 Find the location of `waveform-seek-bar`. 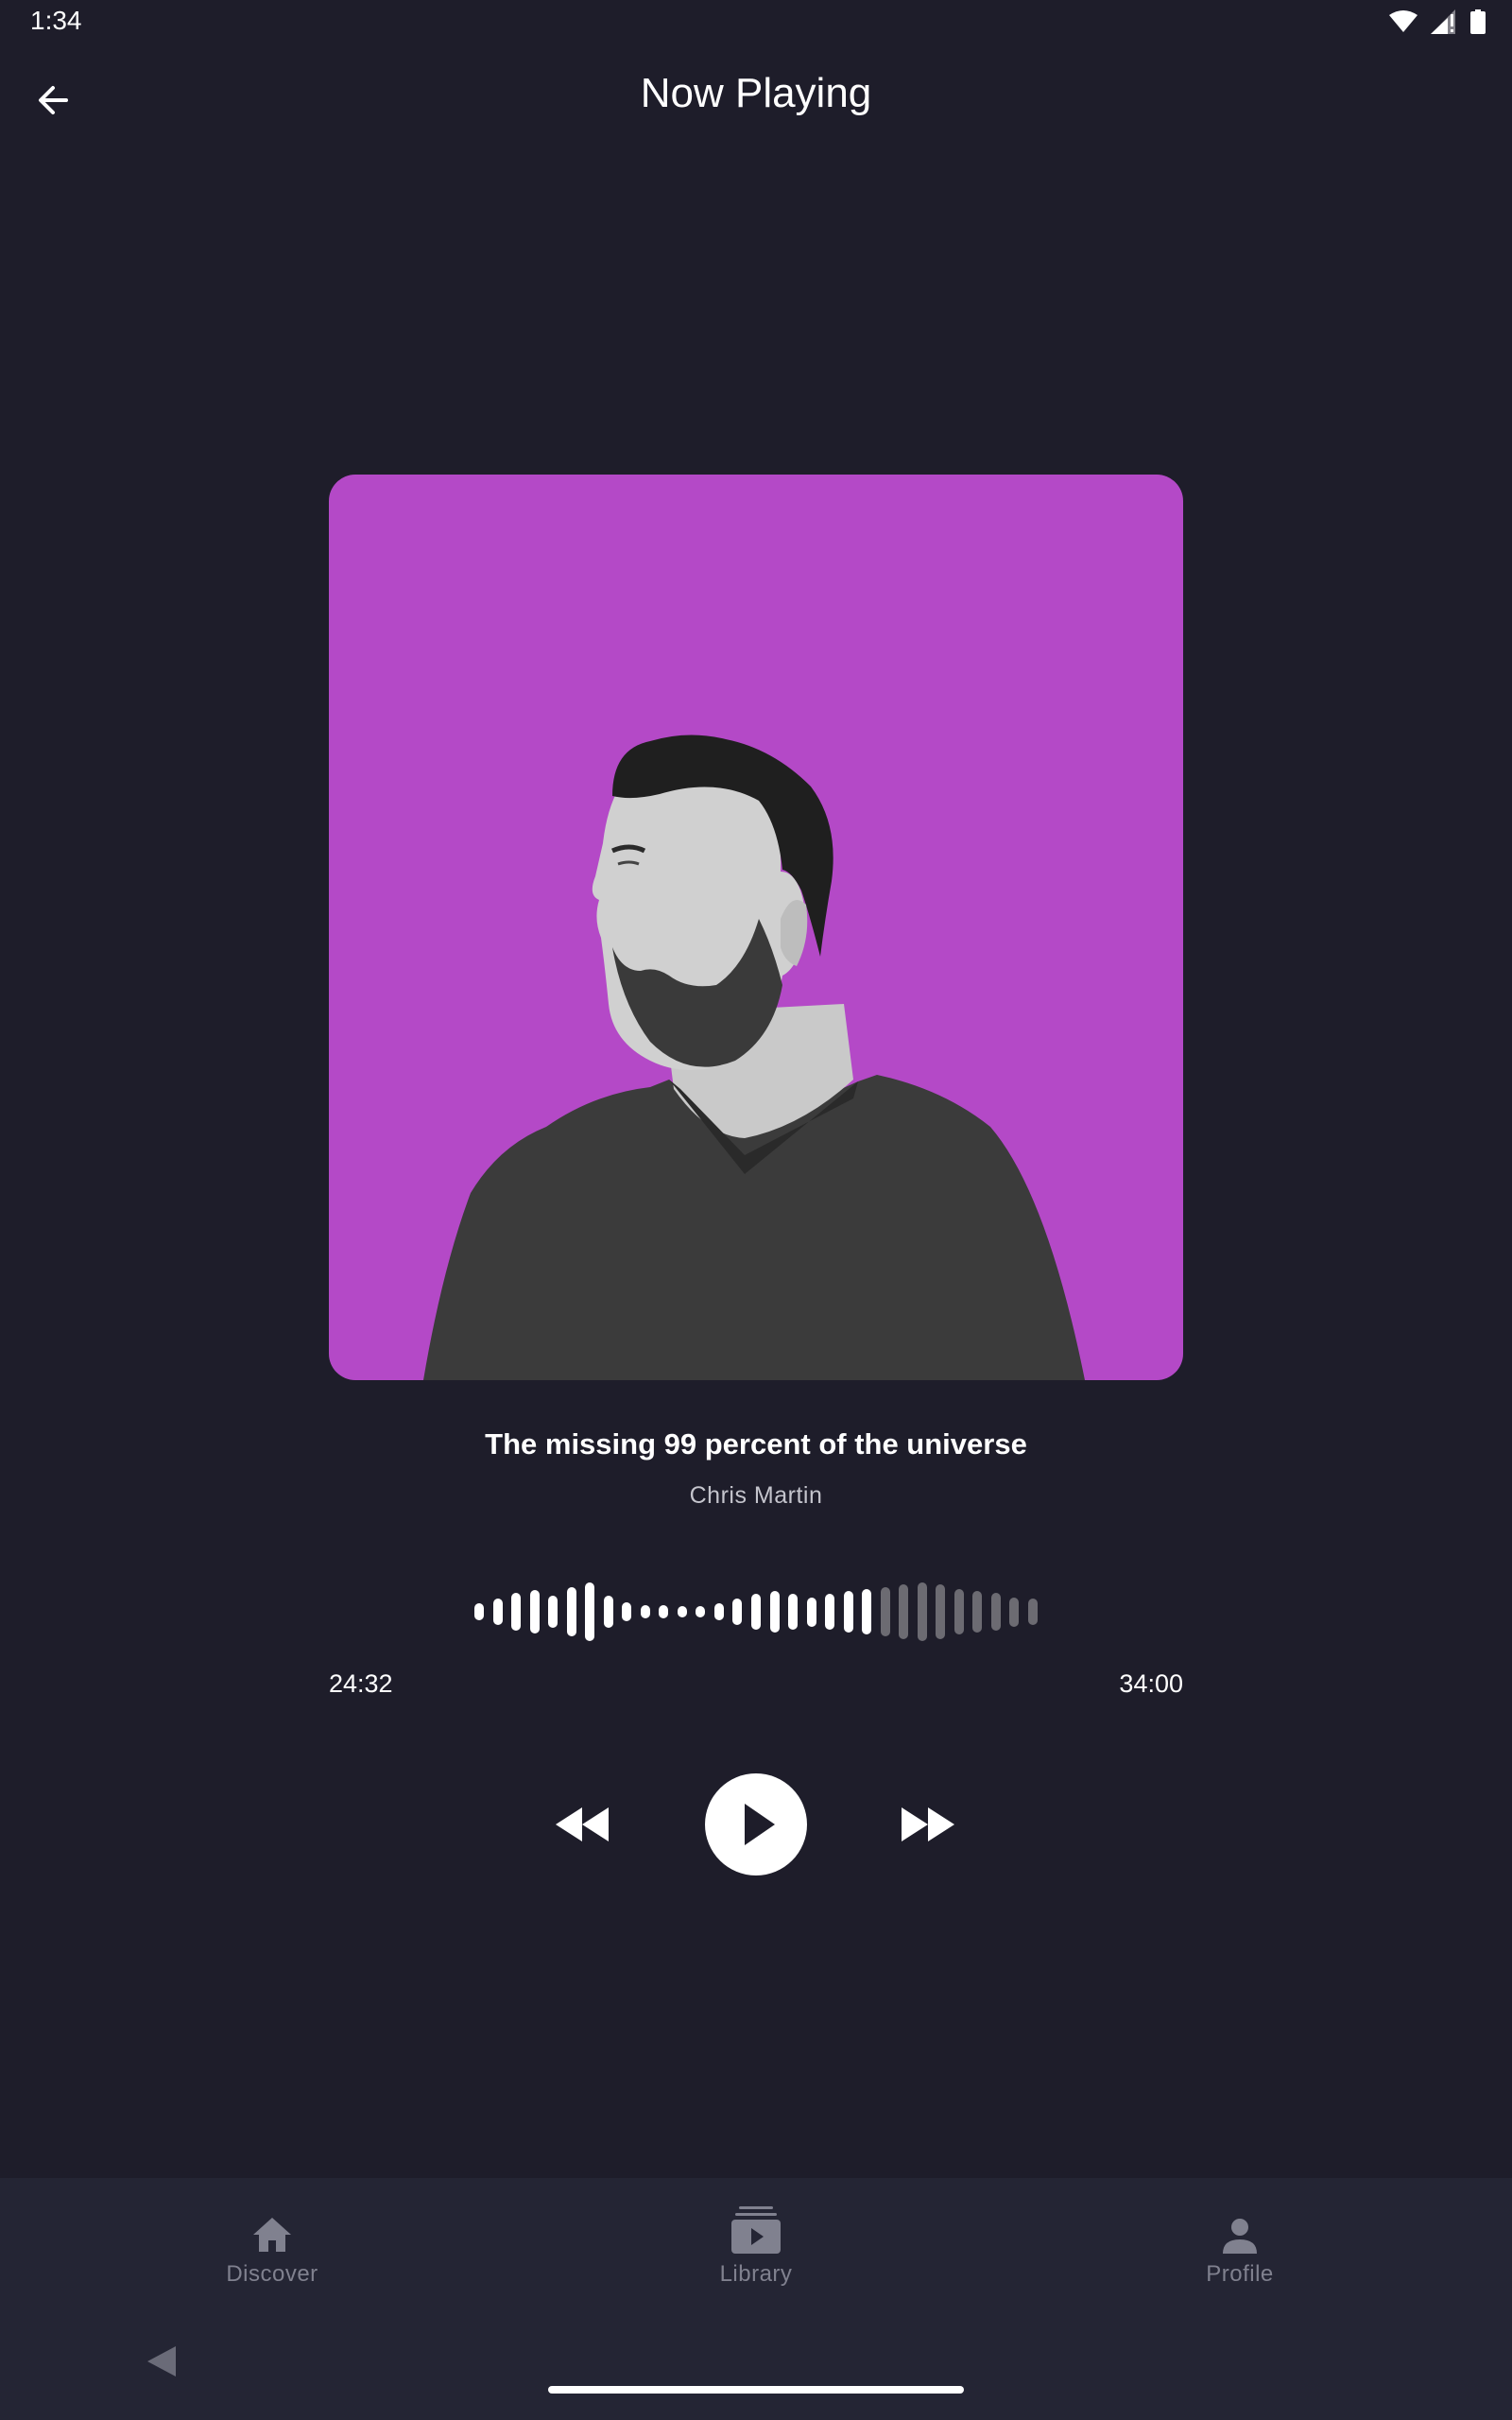

waveform-seek-bar is located at coordinates (756, 1611).